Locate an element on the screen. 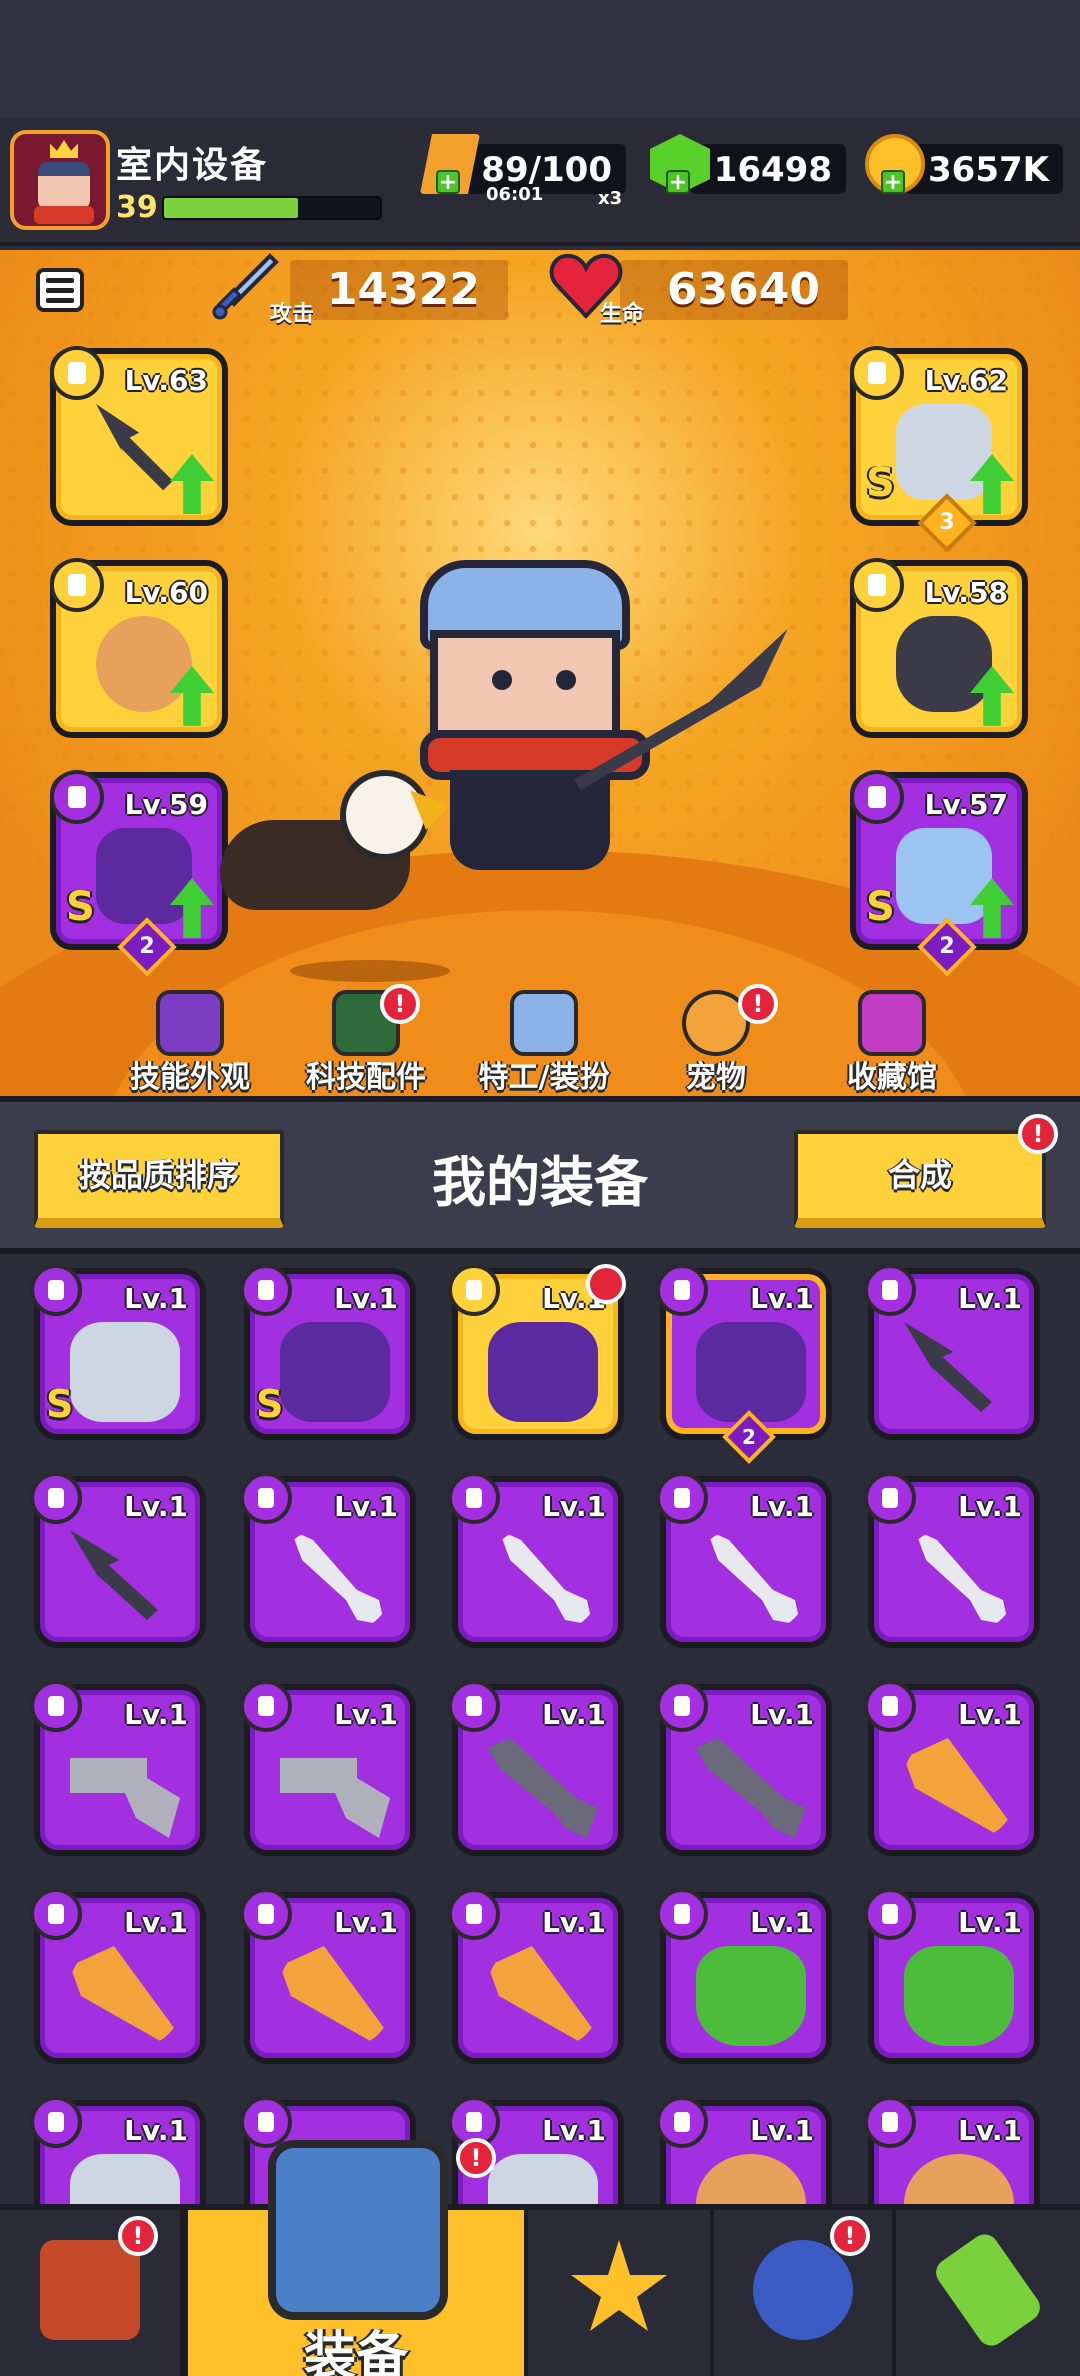 This screenshot has height=2376, width=1080. weapon-slot: Lv.63 is located at coordinates (139, 436).